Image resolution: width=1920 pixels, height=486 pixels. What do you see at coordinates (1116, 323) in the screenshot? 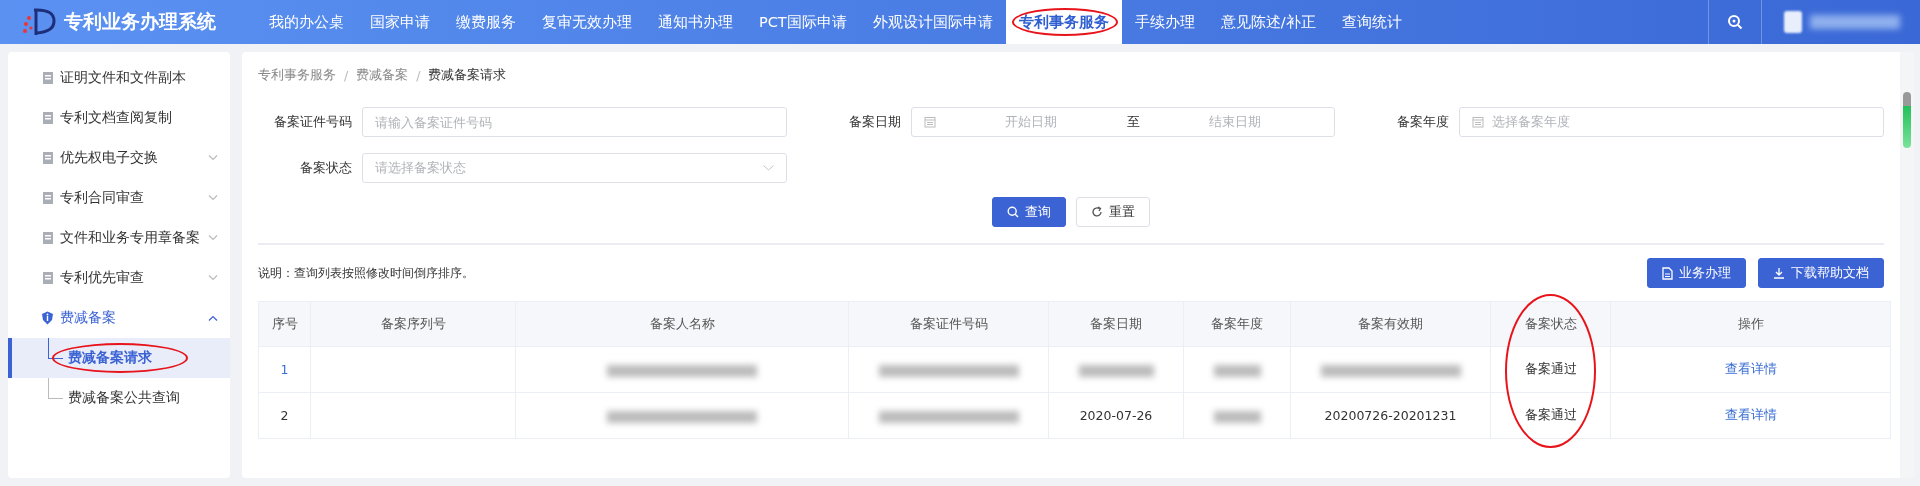
I see `column-header: 备案日期` at bounding box center [1116, 323].